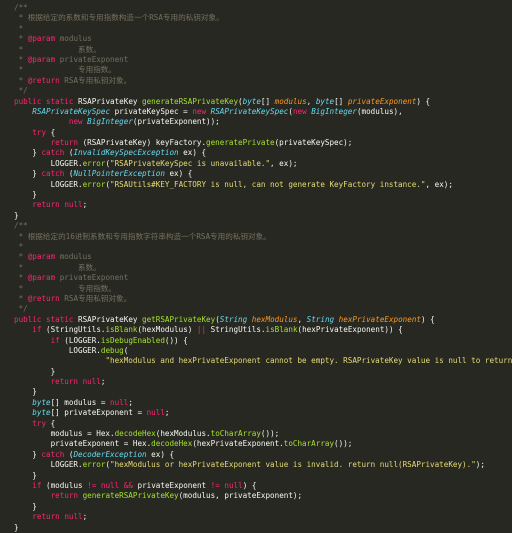 The height and width of the screenshot is (533, 512). I want to click on code-line: try {, so click(263, 424).